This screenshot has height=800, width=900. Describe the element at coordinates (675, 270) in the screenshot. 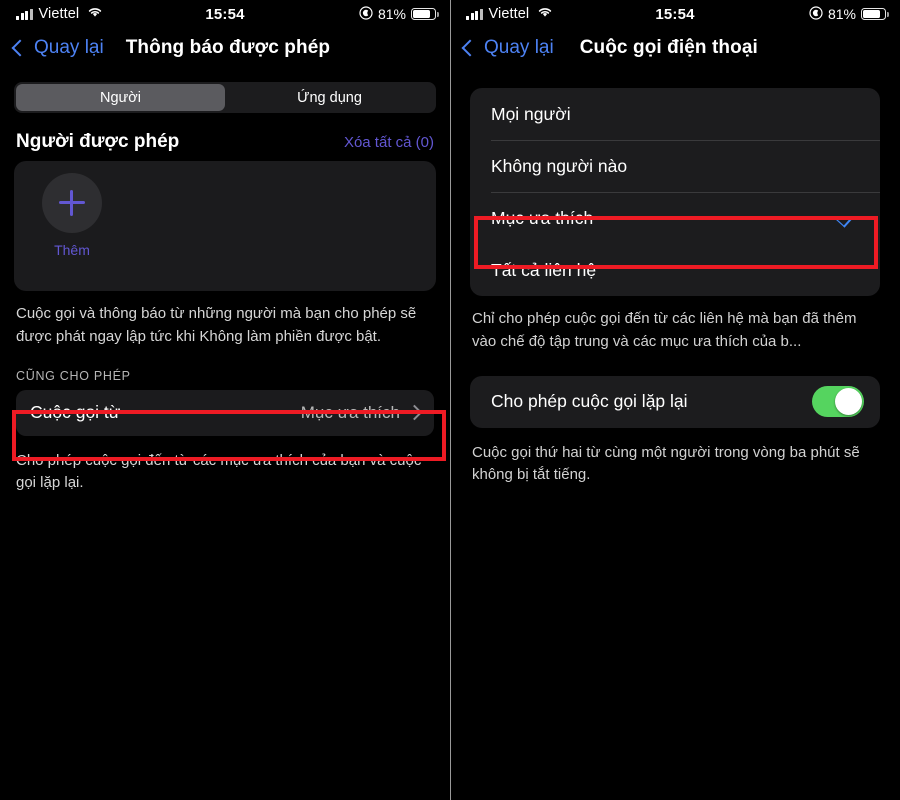

I see `option-all-contacts: Tất cả liên hệ` at that location.